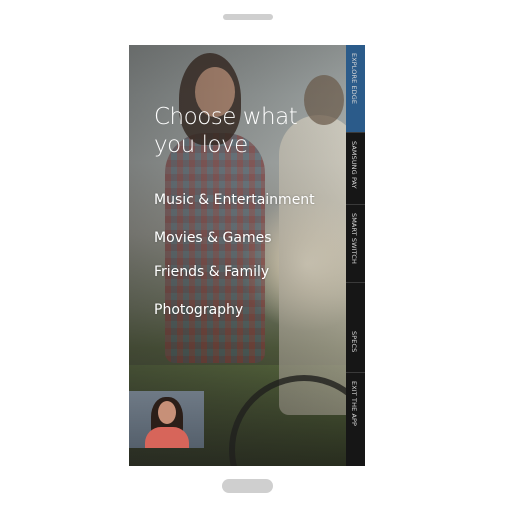 This screenshot has height=512, width=512. I want to click on menu-item-photography: Photography, so click(198, 310).